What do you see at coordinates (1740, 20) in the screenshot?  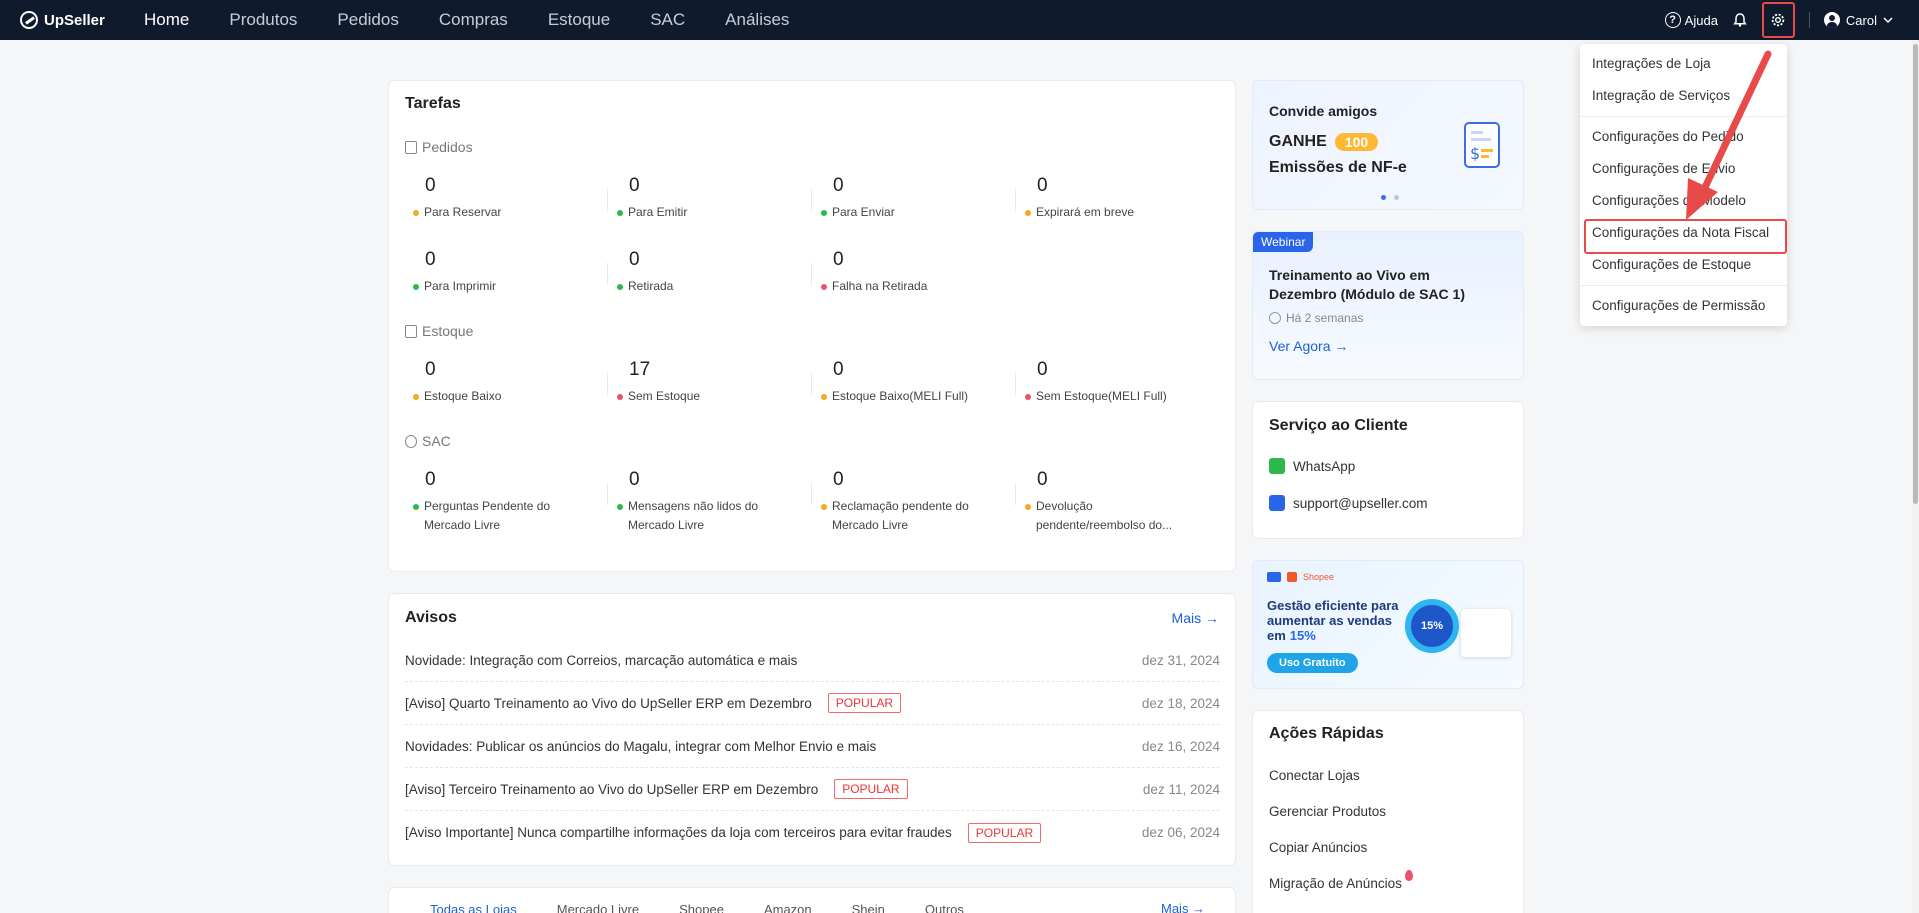 I see `bell-icon` at bounding box center [1740, 20].